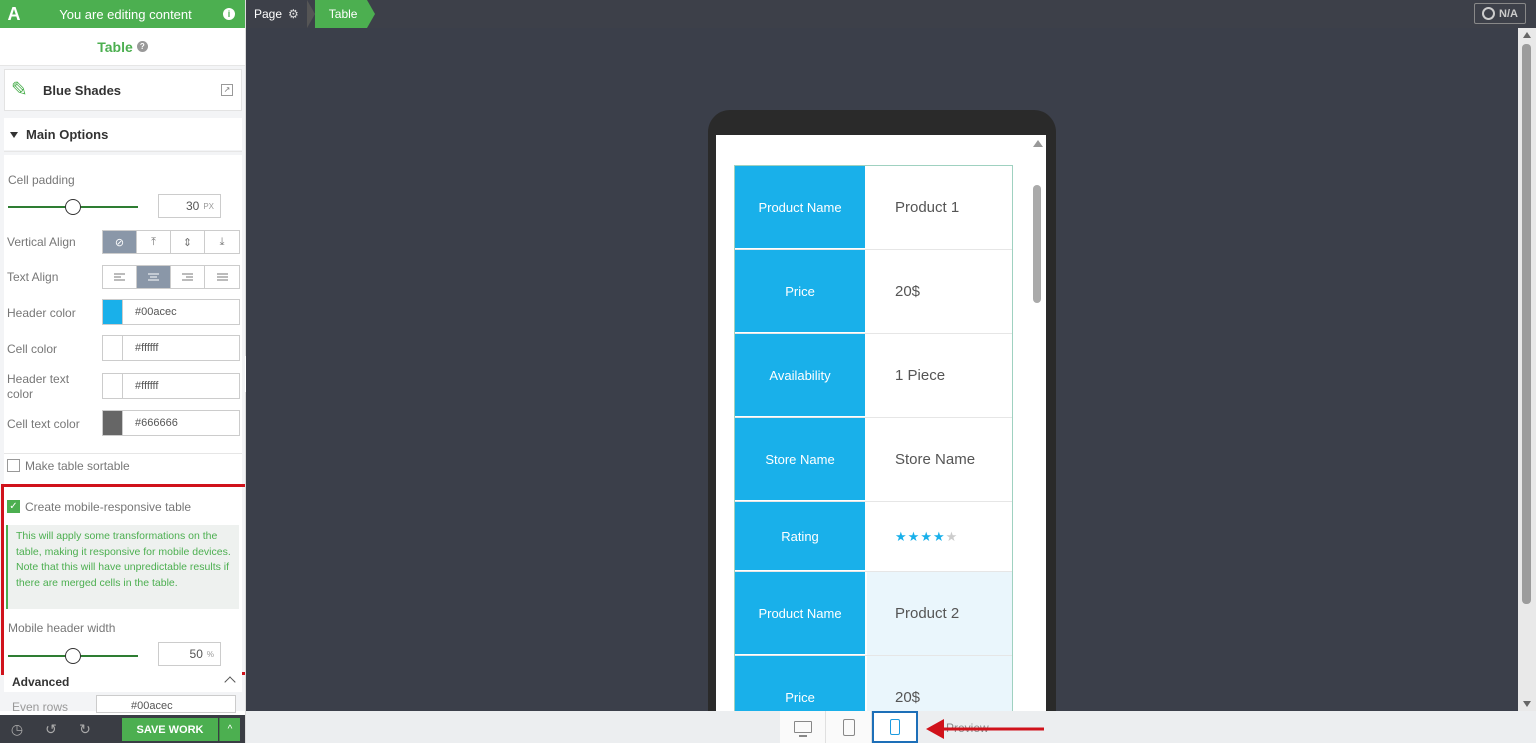  Describe the element at coordinates (170, 729) in the screenshot. I see `save-work-button: SAVE WORK` at that location.